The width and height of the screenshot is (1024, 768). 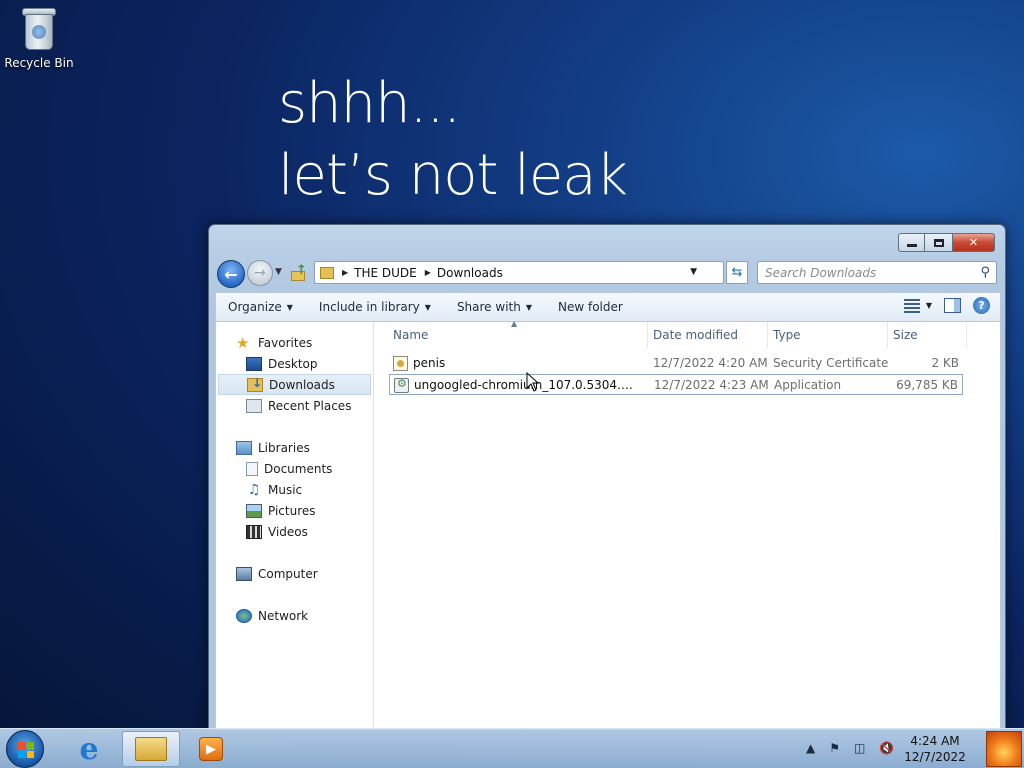 I want to click on refresh-icon: ⇆, so click(x=737, y=272).